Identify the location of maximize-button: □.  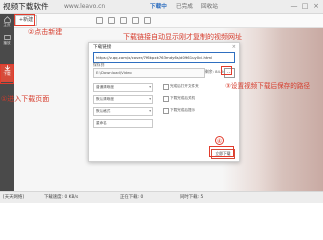
(305, 6).